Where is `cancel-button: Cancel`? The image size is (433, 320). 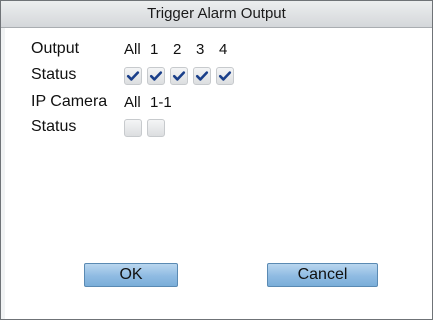
cancel-button: Cancel is located at coordinates (322, 275).